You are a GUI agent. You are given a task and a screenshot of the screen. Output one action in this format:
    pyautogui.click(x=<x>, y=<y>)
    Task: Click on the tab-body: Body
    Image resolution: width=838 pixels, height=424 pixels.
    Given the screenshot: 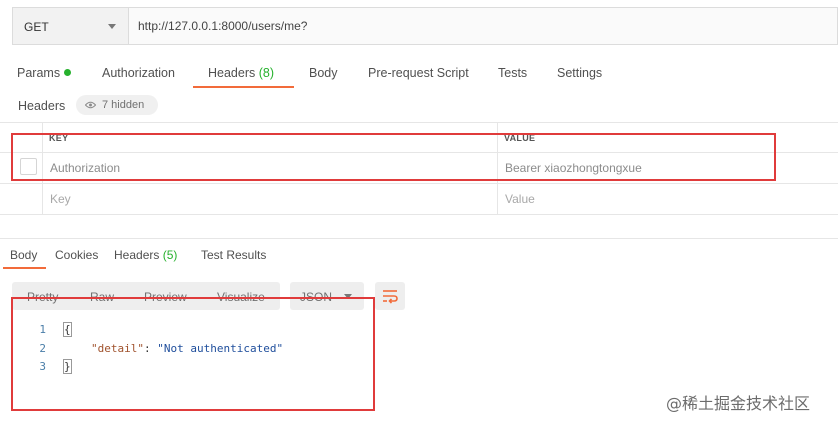 What is the action you would take?
    pyautogui.click(x=323, y=73)
    